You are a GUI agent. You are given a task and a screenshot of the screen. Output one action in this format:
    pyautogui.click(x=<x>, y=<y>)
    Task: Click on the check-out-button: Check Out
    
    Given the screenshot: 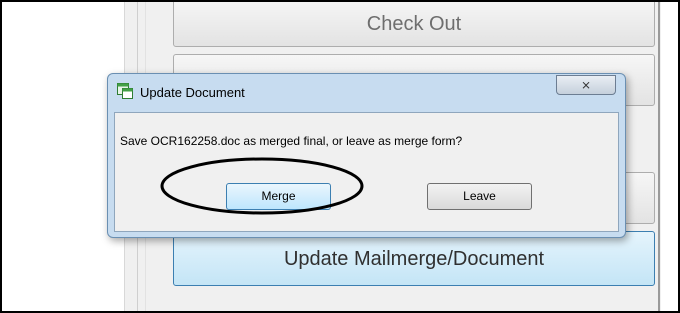 What is the action you would take?
    pyautogui.click(x=414, y=24)
    